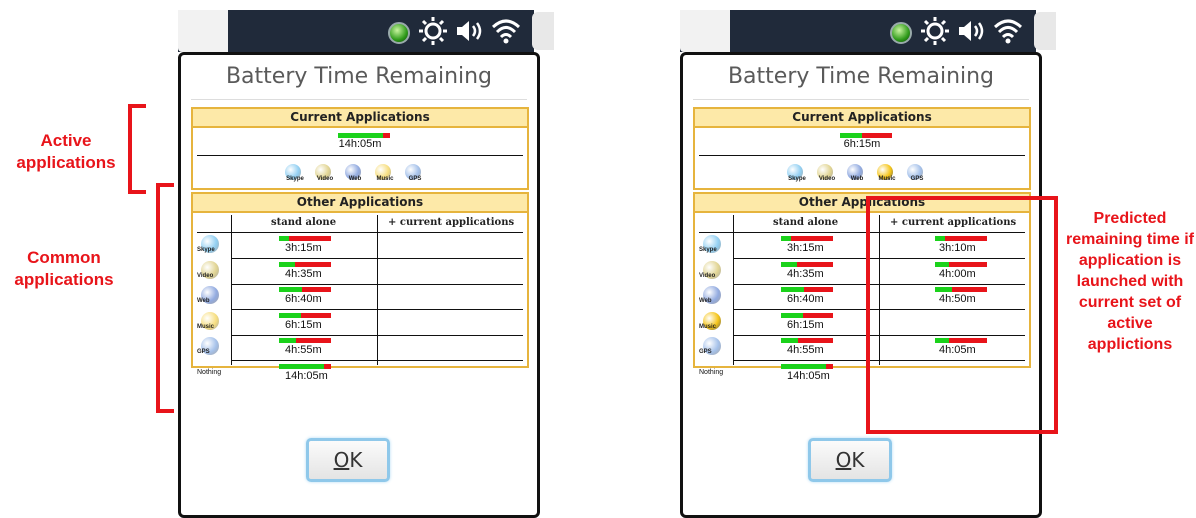  I want to click on annotation-active-applications: Active applications, so click(66, 151).